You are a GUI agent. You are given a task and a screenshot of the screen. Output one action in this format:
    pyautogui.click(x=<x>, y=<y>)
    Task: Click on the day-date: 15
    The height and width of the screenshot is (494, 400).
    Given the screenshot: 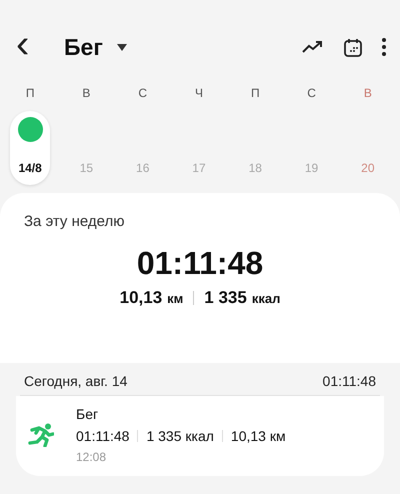 What is the action you would take?
    pyautogui.click(x=87, y=168)
    